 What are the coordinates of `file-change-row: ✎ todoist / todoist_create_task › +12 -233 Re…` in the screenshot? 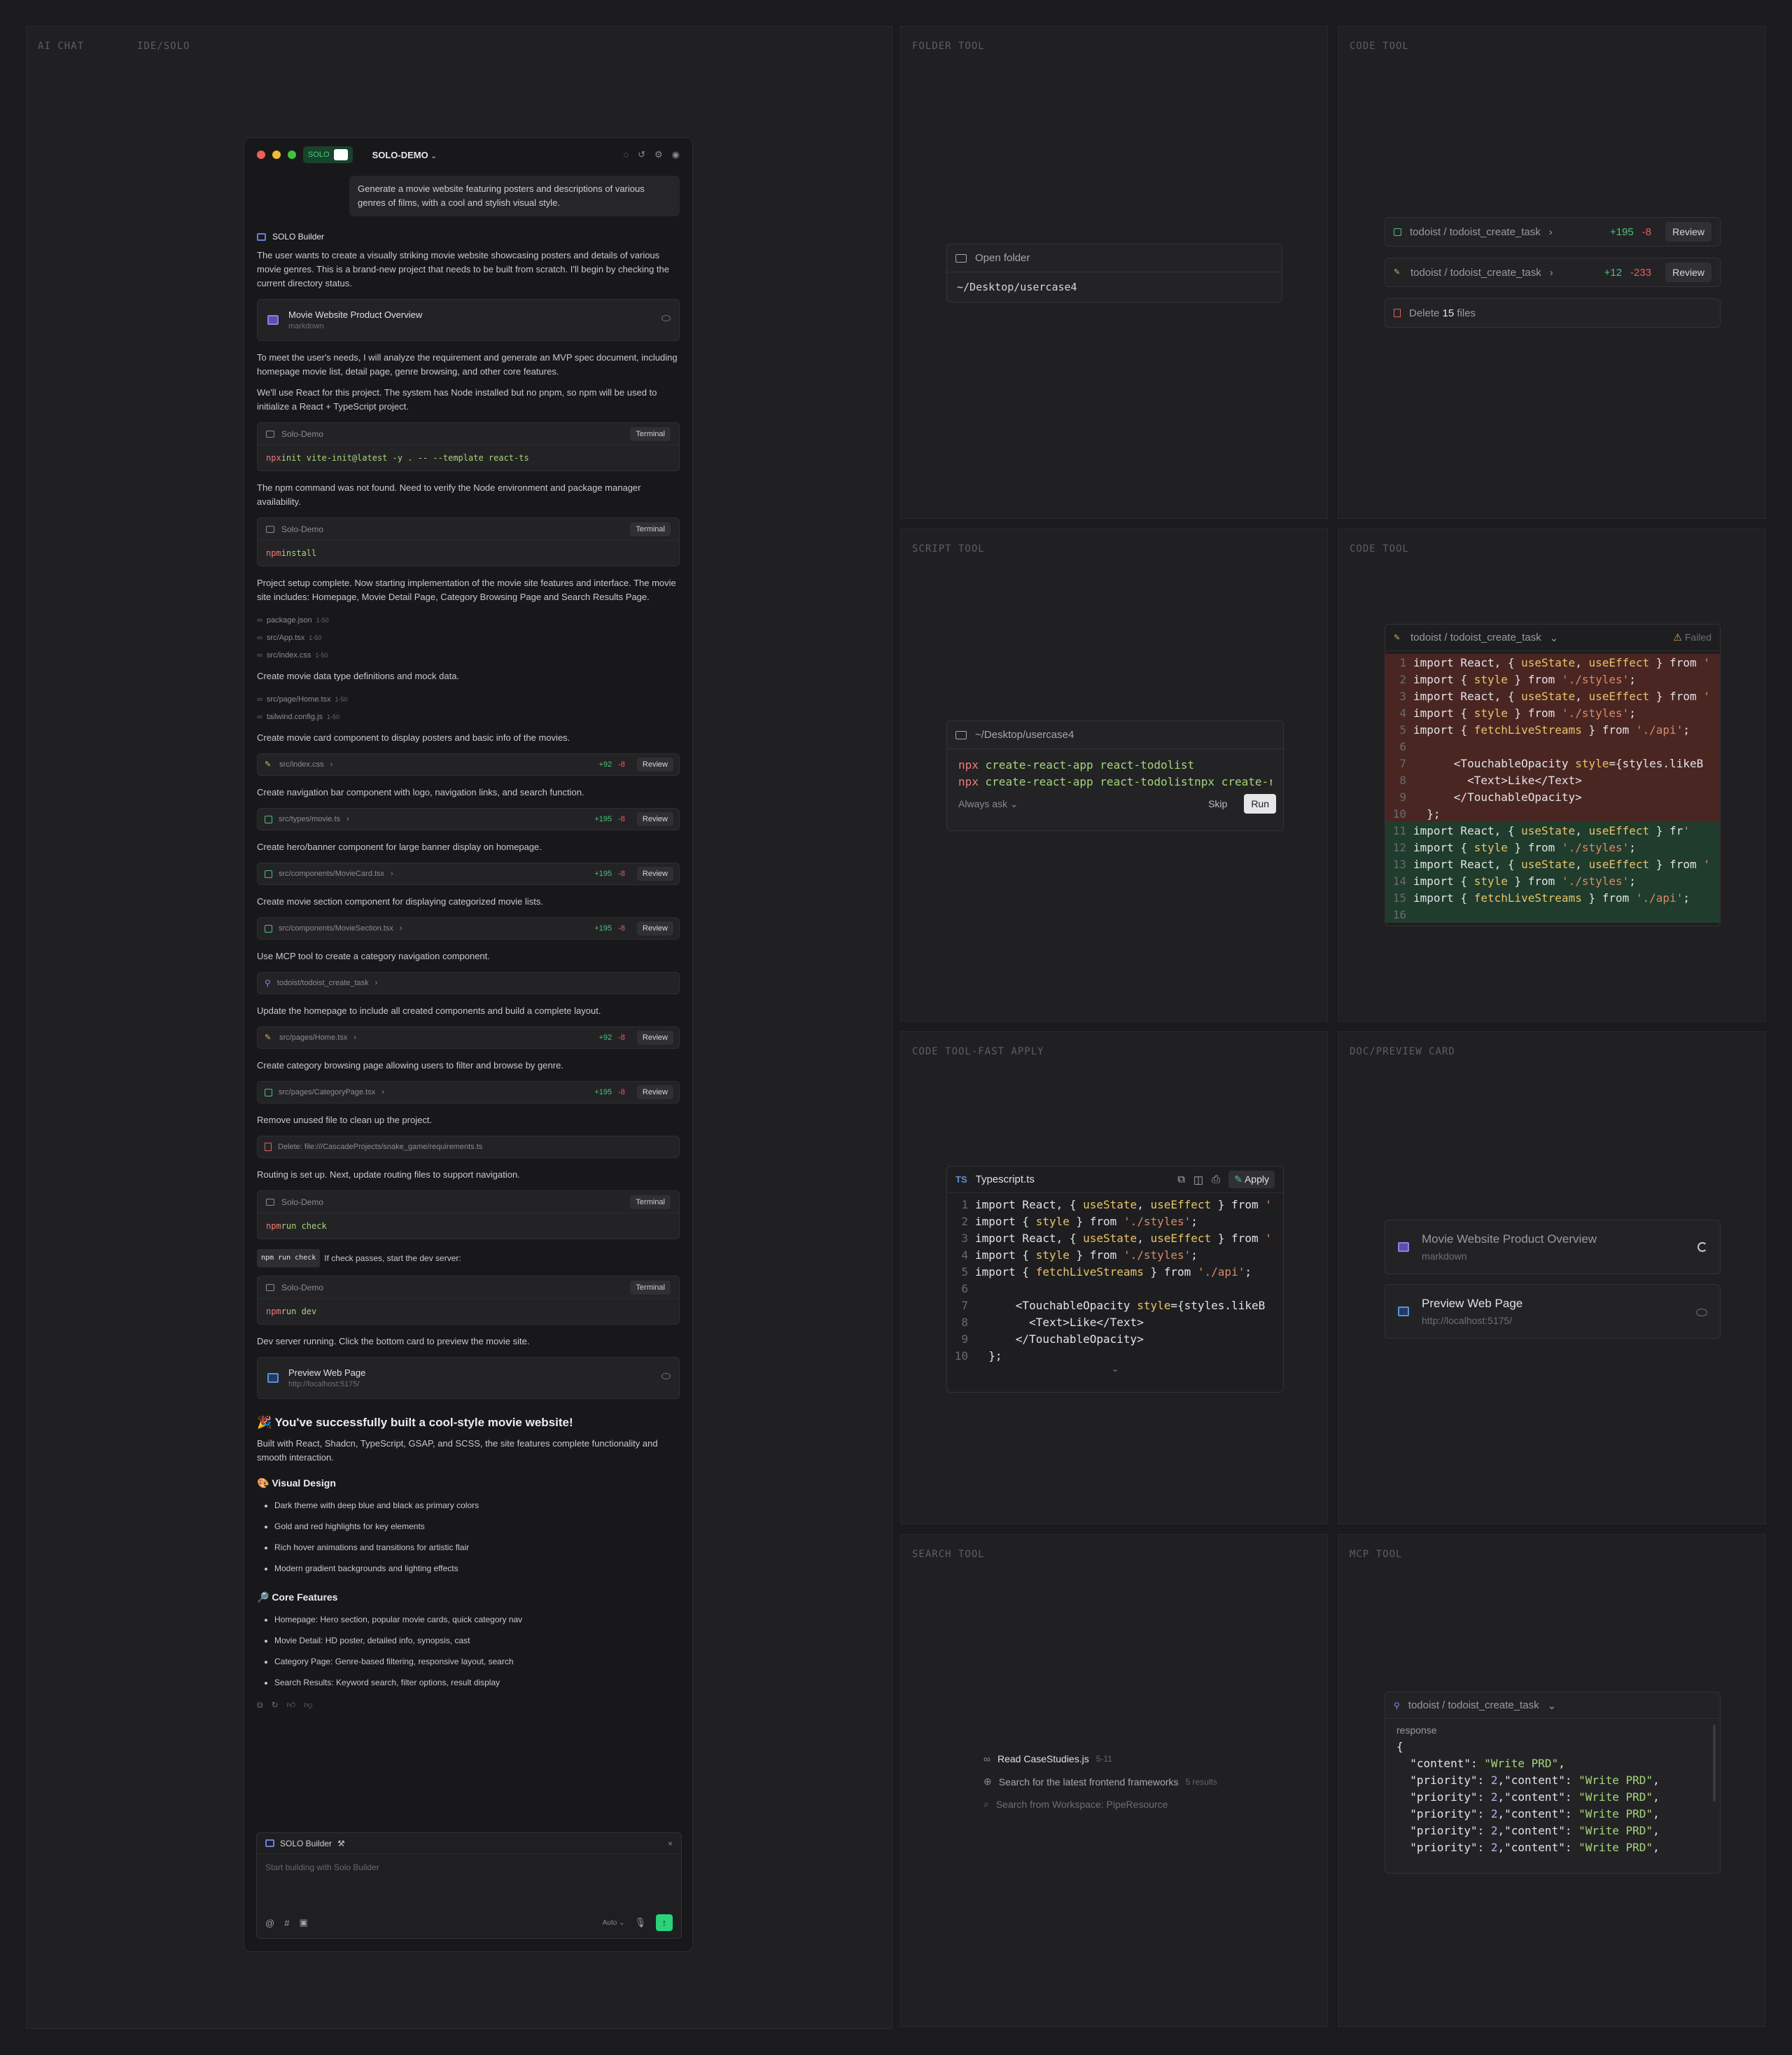 It's located at (1553, 272).